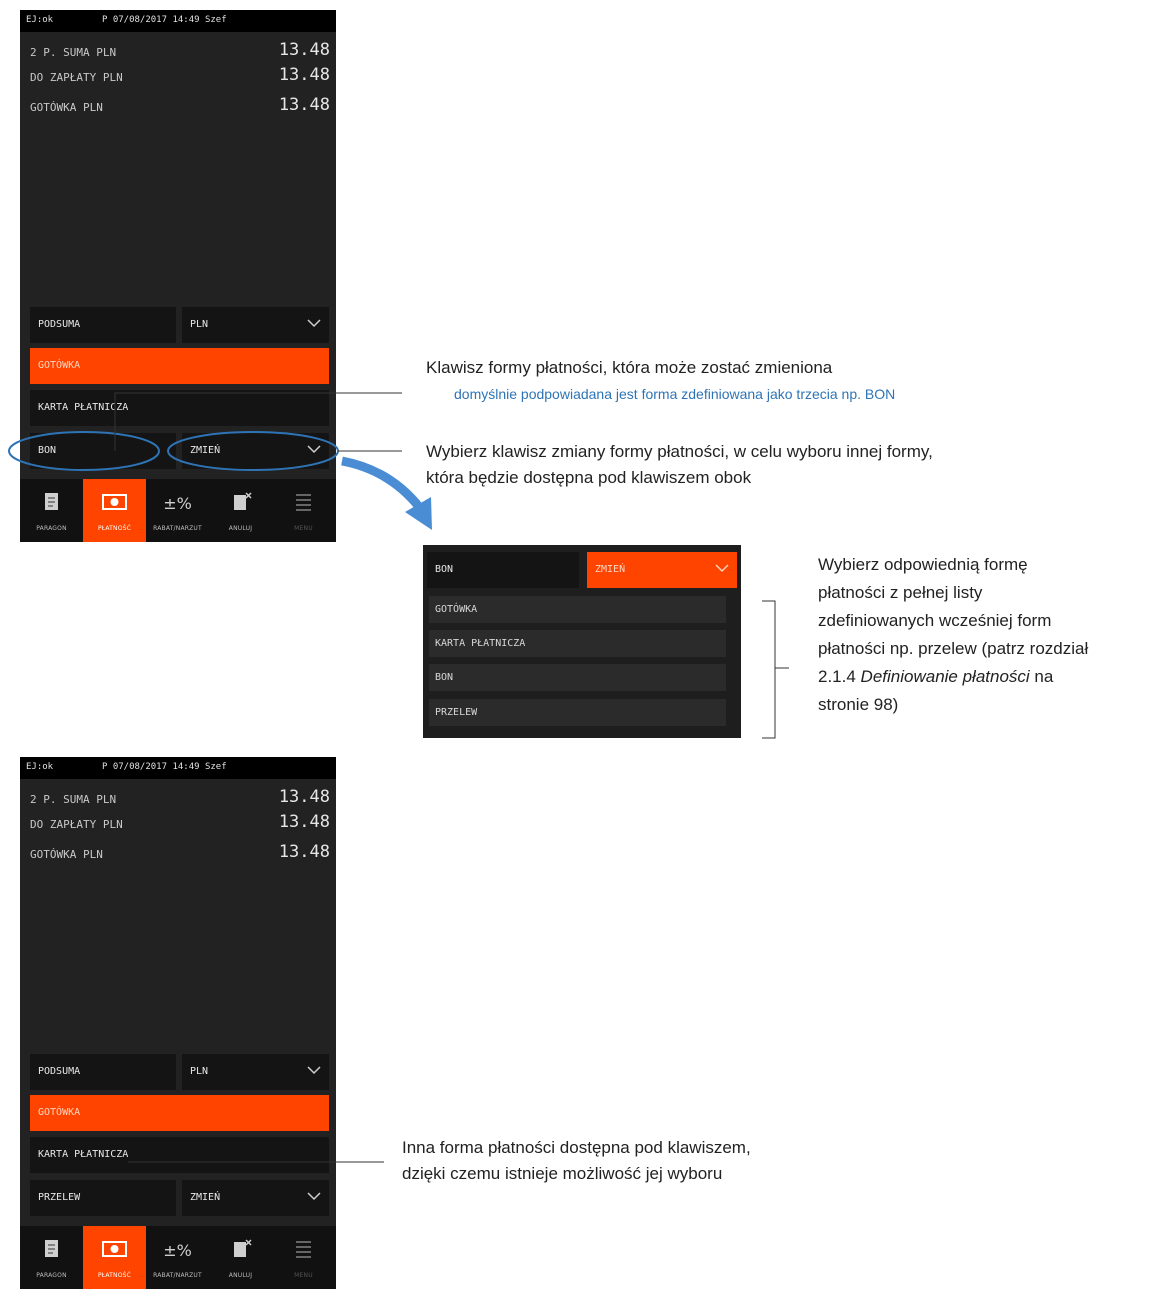  I want to click on annotation-3-suffix: na, so click(1041, 676).